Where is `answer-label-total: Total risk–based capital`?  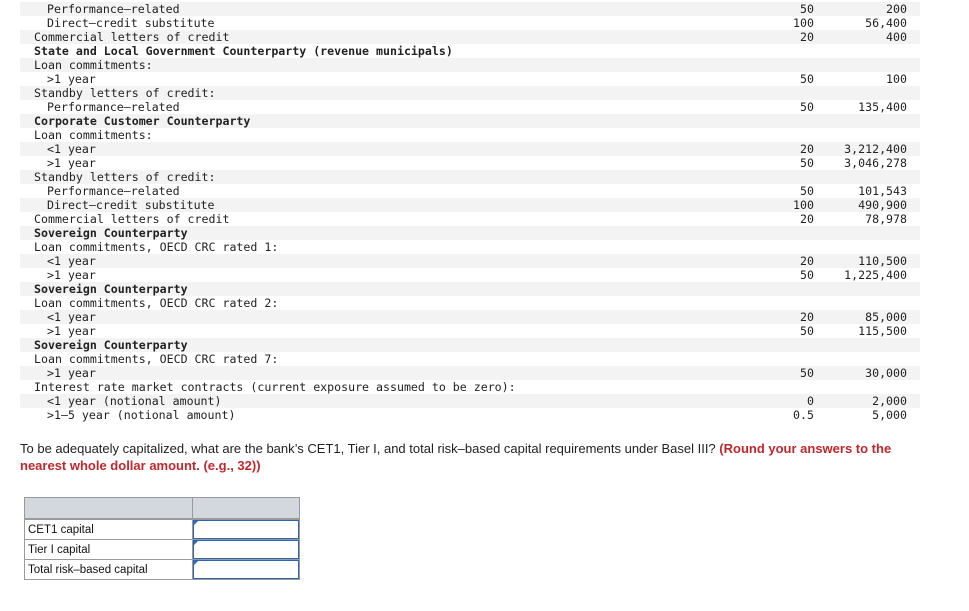 answer-label-total: Total risk–based capital is located at coordinates (108, 569).